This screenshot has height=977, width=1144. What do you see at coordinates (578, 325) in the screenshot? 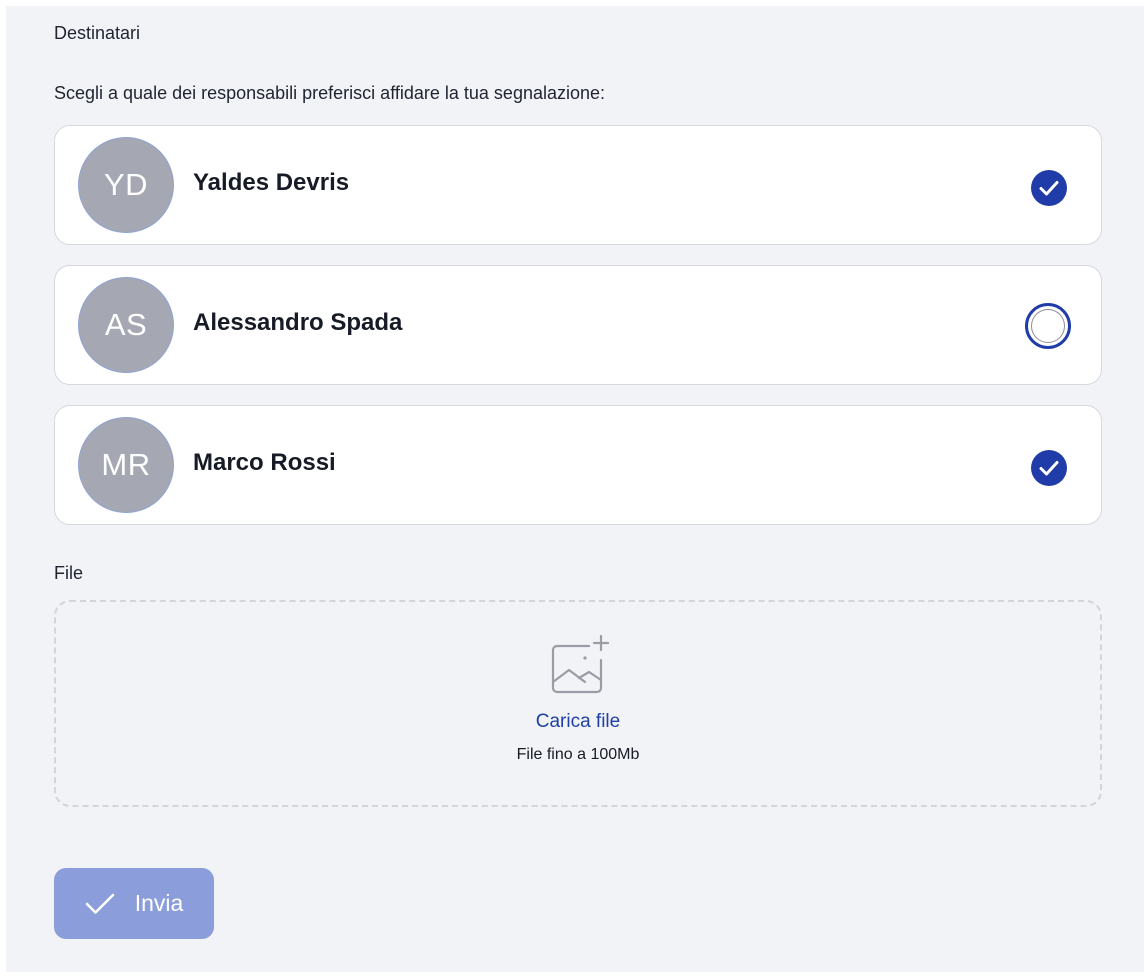
I see `recipient-card-alessandro-spada: AS Alessandro Spada` at bounding box center [578, 325].